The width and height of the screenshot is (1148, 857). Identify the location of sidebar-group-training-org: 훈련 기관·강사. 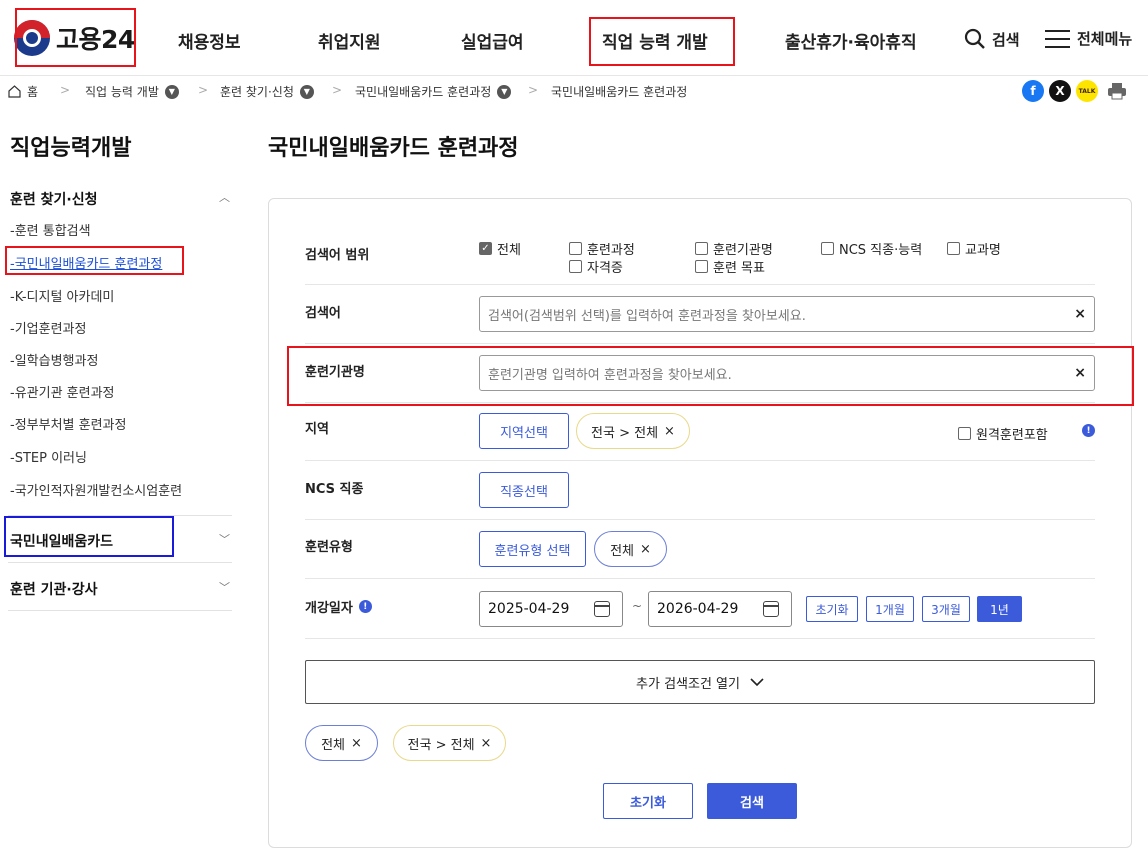
(53, 589).